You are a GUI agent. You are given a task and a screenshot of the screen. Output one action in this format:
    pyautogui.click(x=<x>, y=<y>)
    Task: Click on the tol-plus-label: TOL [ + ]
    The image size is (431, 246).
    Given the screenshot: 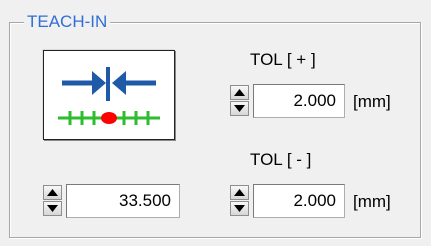 What is the action you would take?
    pyautogui.click(x=283, y=59)
    